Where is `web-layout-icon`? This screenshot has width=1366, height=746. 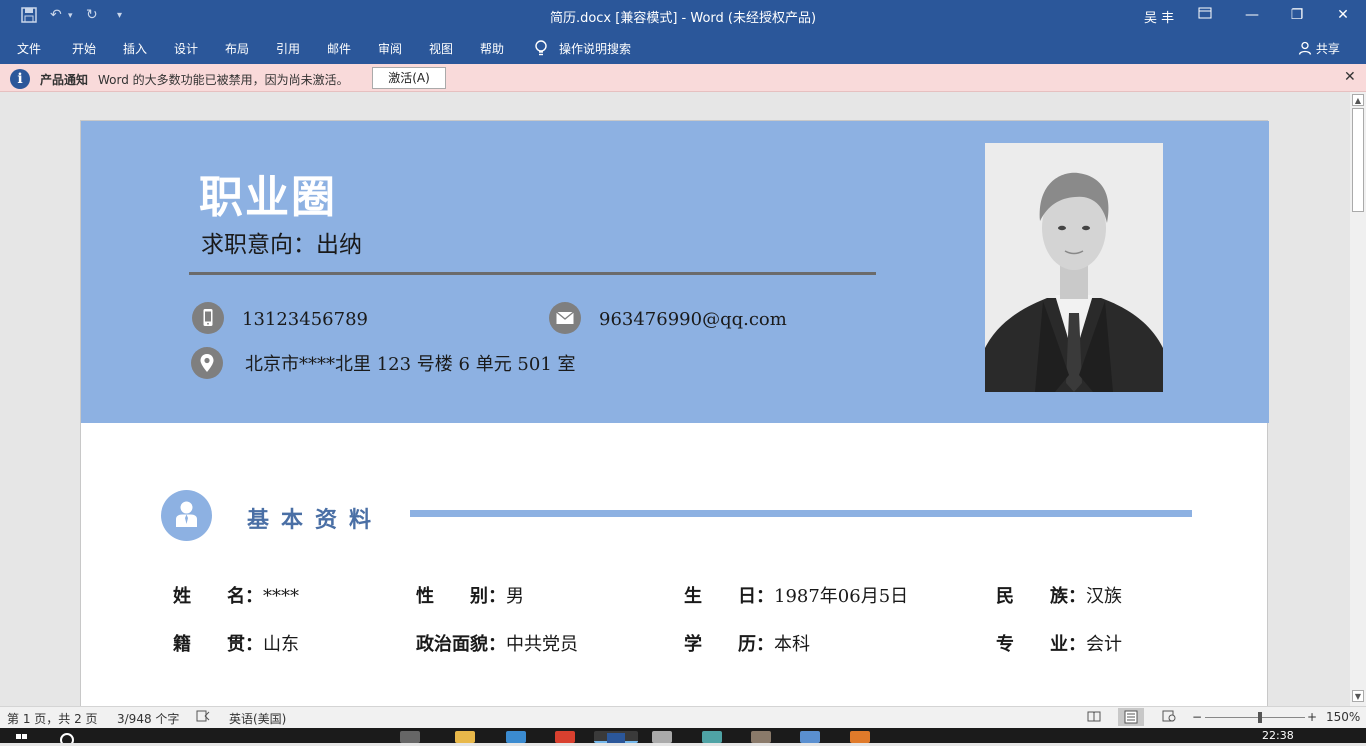 web-layout-icon is located at coordinates (1169, 717).